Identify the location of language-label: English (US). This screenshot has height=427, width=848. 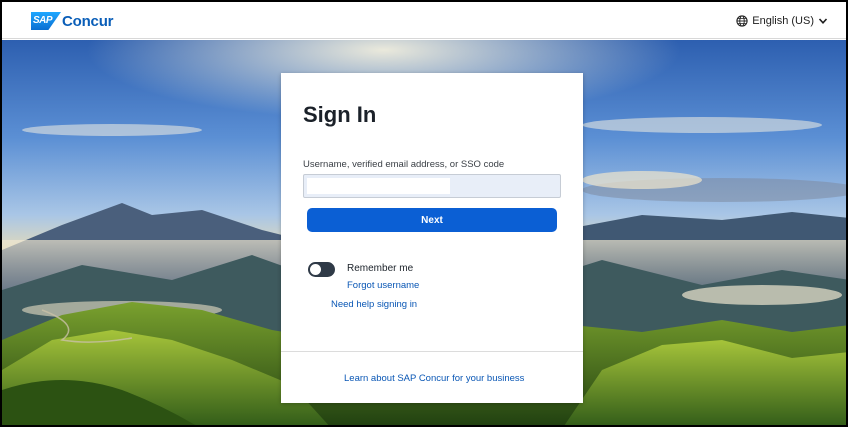
(783, 21).